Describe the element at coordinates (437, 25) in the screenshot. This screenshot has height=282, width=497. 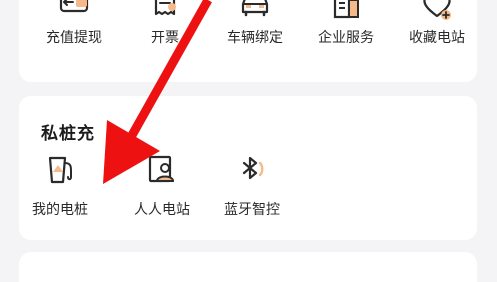
I see `favorite-stations-button: 收藏电站` at that location.